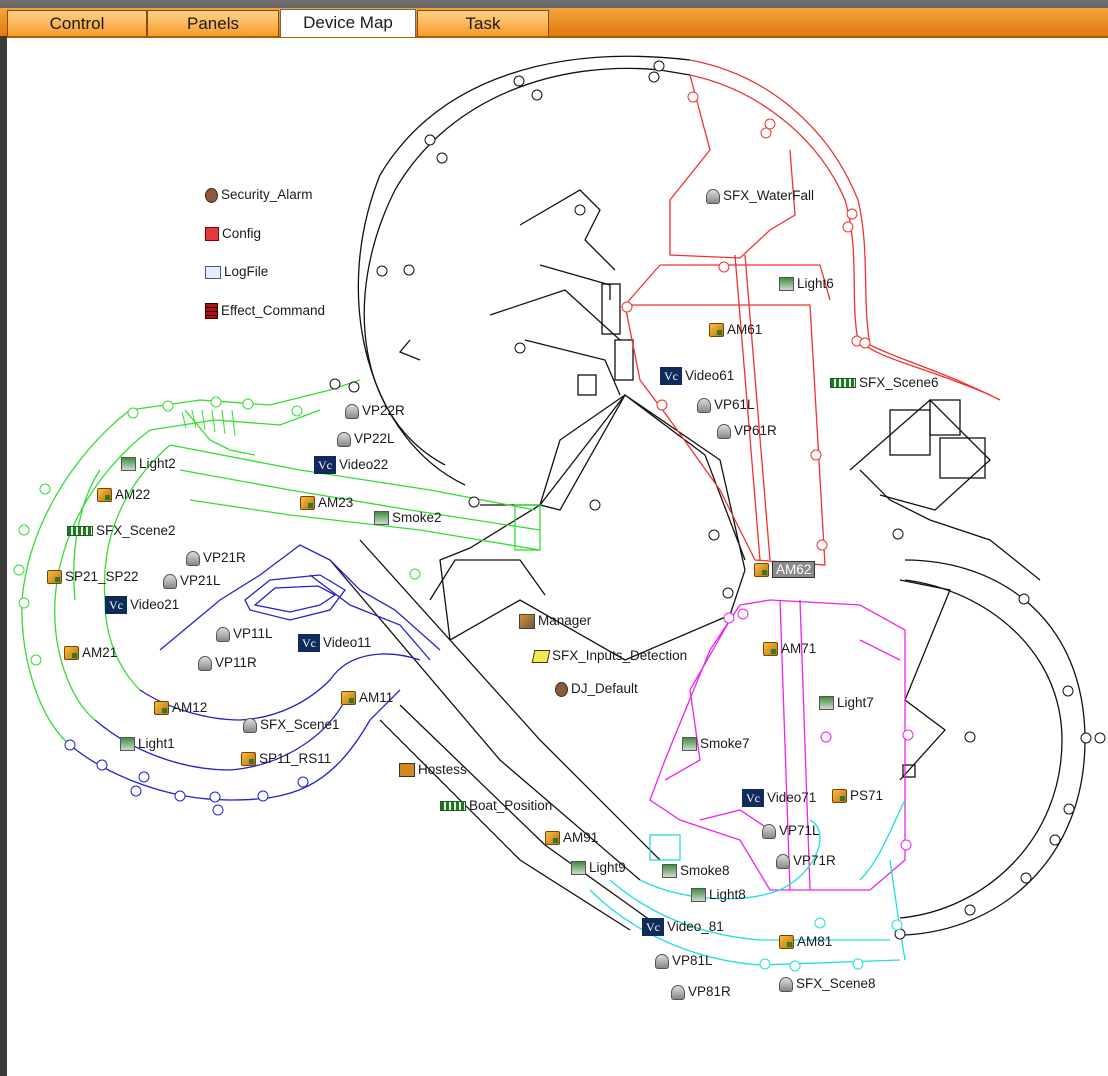  I want to click on device-vp11l: VP11L, so click(244, 634).